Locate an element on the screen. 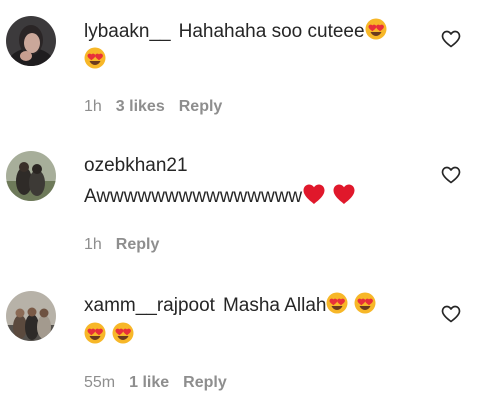 The height and width of the screenshot is (406, 477). comment-meta: 55m 1 like Reply is located at coordinates (162, 383).